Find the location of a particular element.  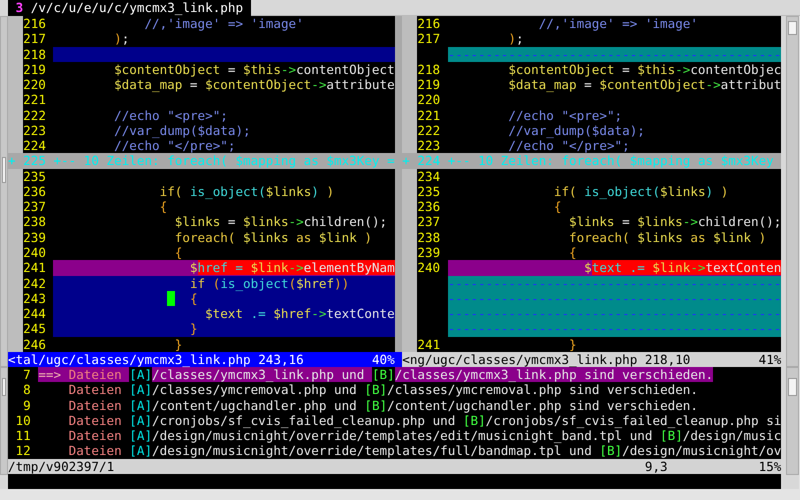

line-number: 12 is located at coordinates (22, 451).